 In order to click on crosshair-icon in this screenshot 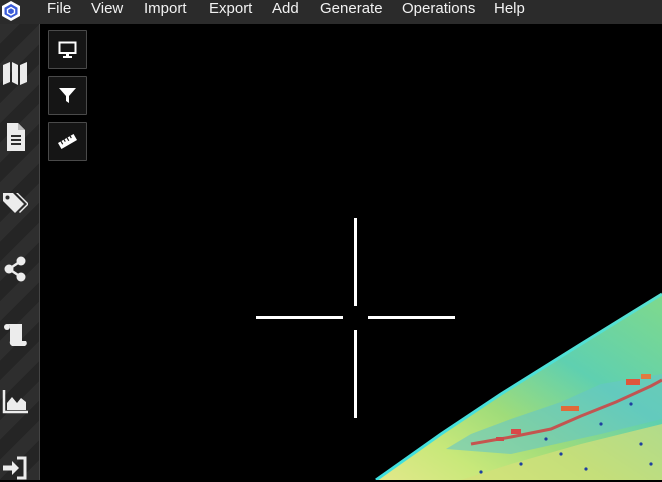, I will do `click(355, 318)`.